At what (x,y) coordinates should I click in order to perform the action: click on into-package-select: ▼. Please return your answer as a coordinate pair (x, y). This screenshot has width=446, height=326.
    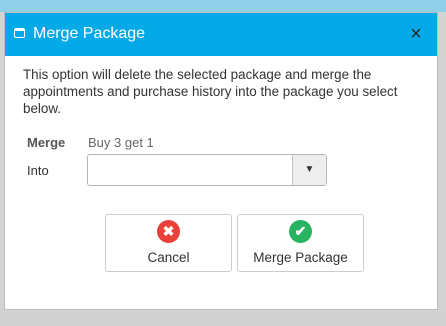
    Looking at the image, I should click on (207, 170).